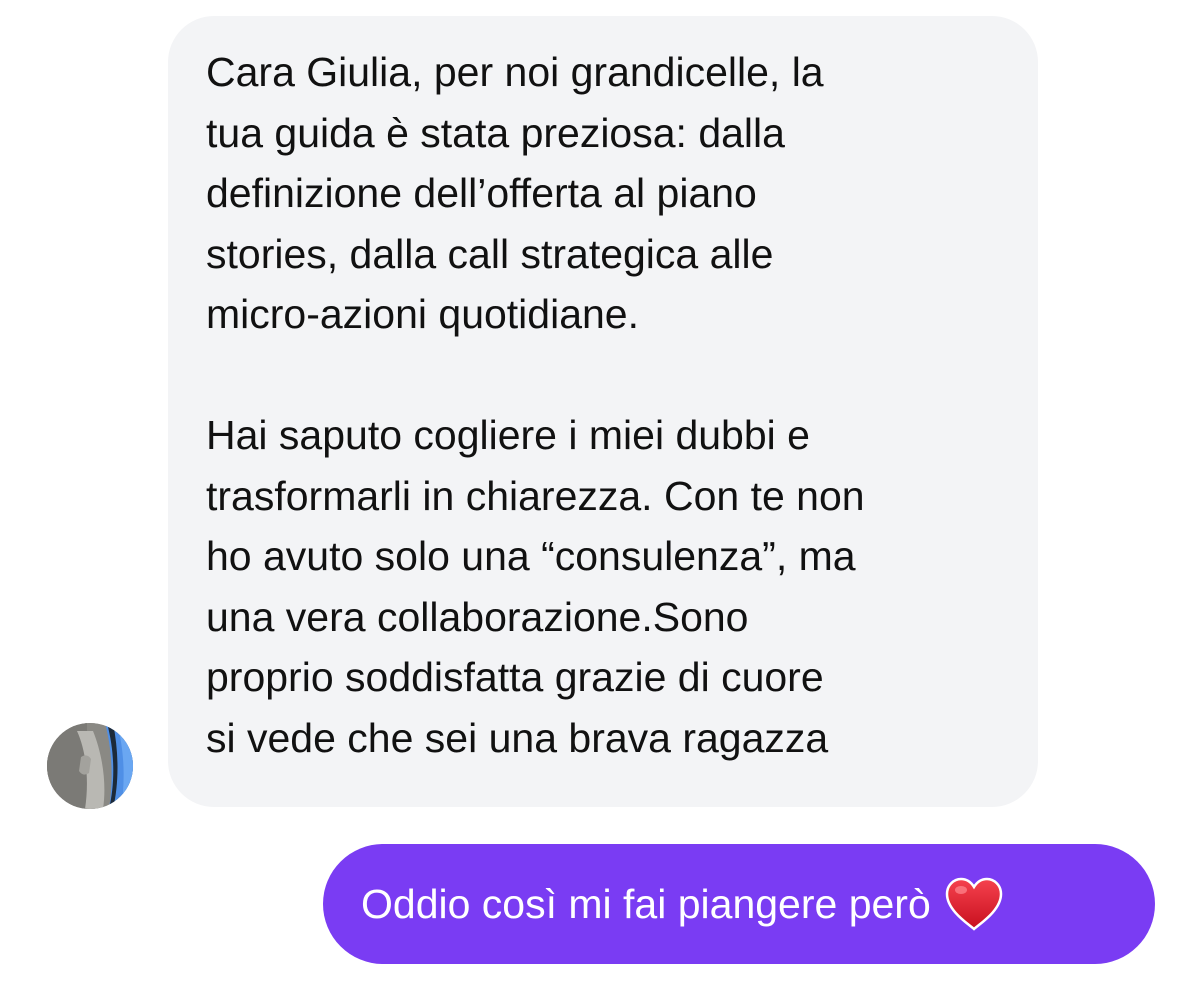 Image resolution: width=1179 pixels, height=984 pixels. What do you see at coordinates (974, 904) in the screenshot?
I see `heart-icon` at bounding box center [974, 904].